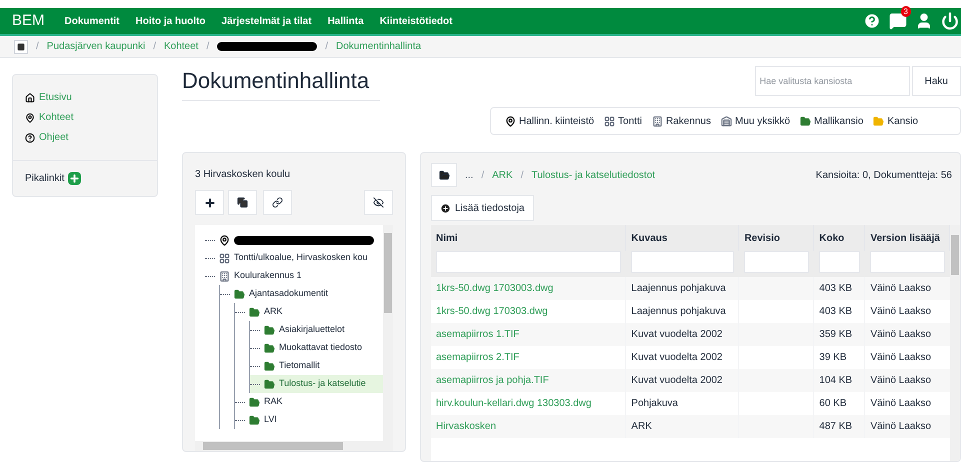 The width and height of the screenshot is (961, 464). I want to click on nav-link: Hallinta, so click(346, 21).